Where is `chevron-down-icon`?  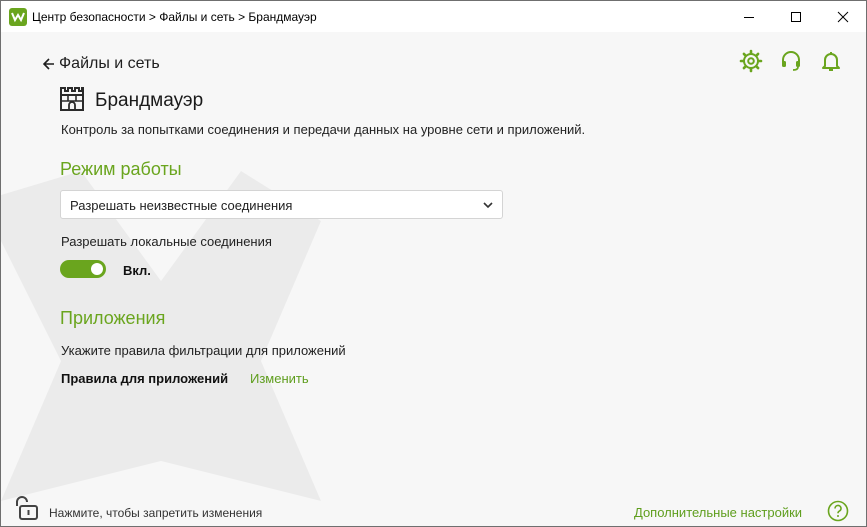
chevron-down-icon is located at coordinates (488, 205).